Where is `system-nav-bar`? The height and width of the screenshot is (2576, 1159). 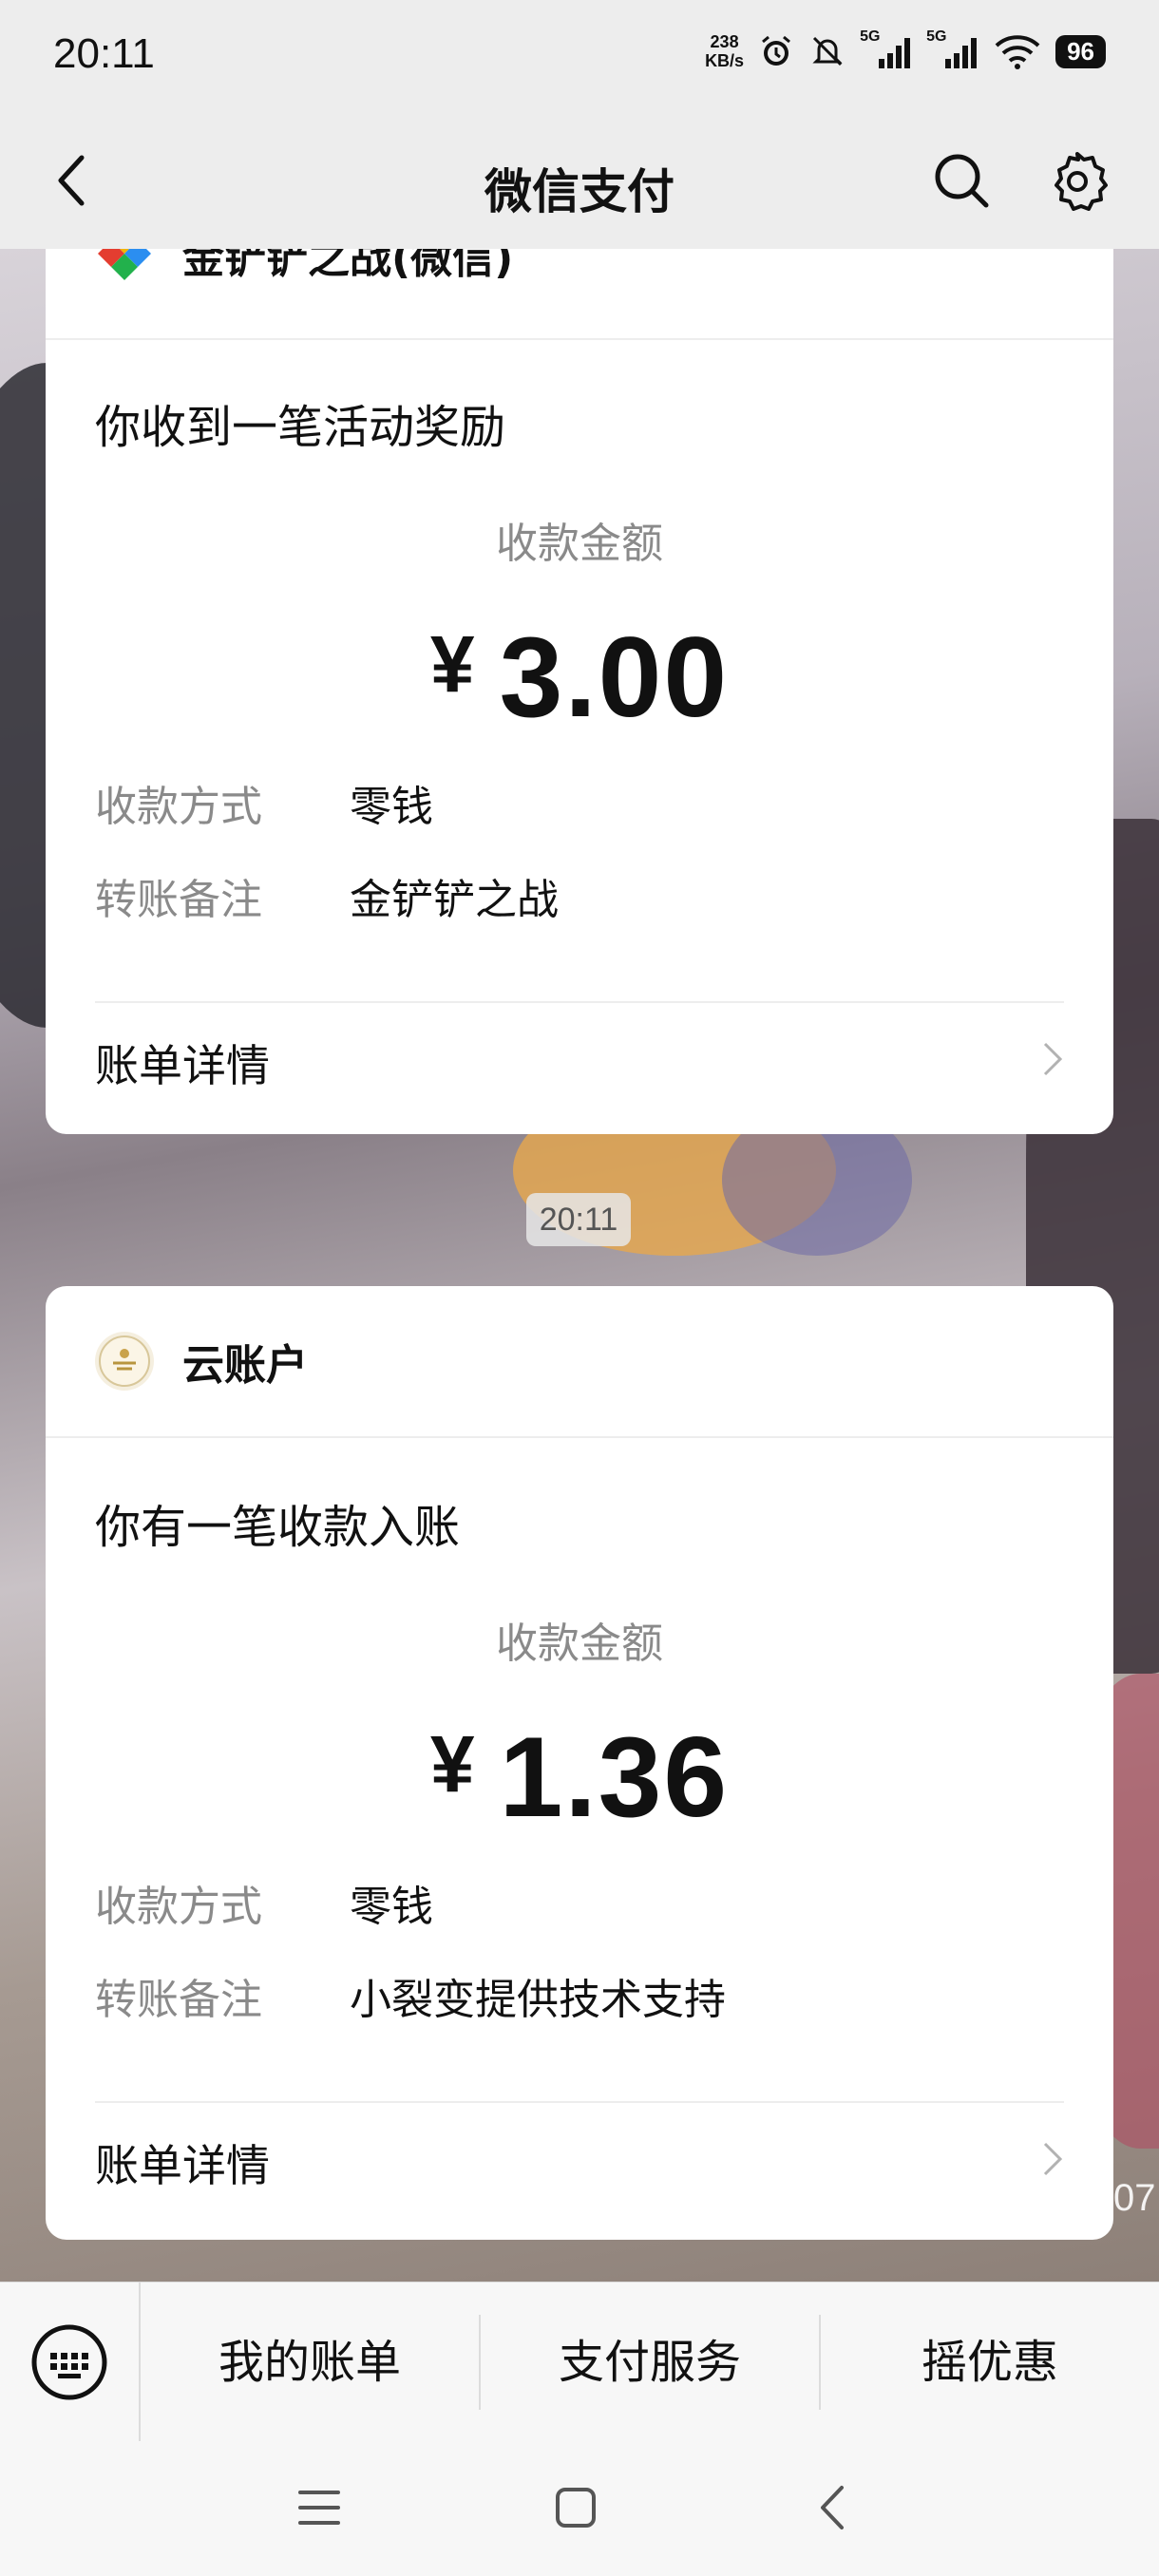 system-nav-bar is located at coordinates (579, 2508).